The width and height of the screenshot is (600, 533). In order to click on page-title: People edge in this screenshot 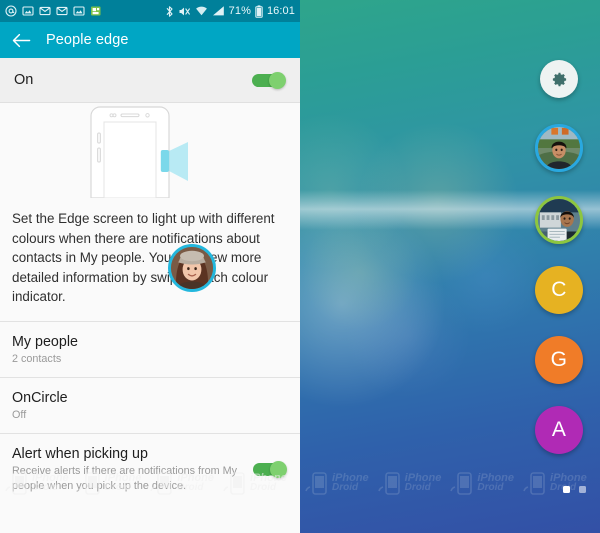, I will do `click(87, 40)`.